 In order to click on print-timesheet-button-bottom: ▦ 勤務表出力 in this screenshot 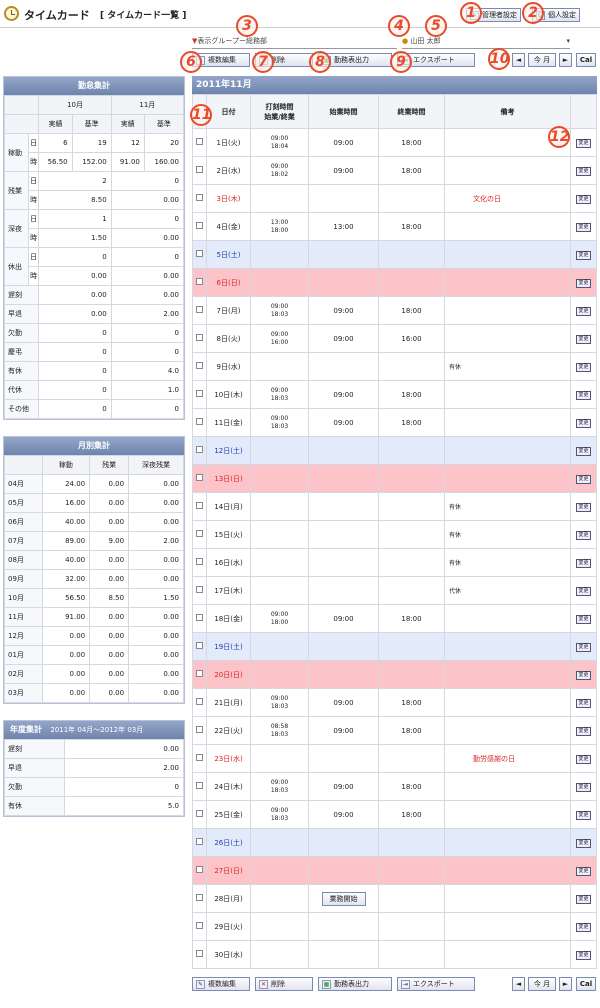, I will do `click(355, 984)`.